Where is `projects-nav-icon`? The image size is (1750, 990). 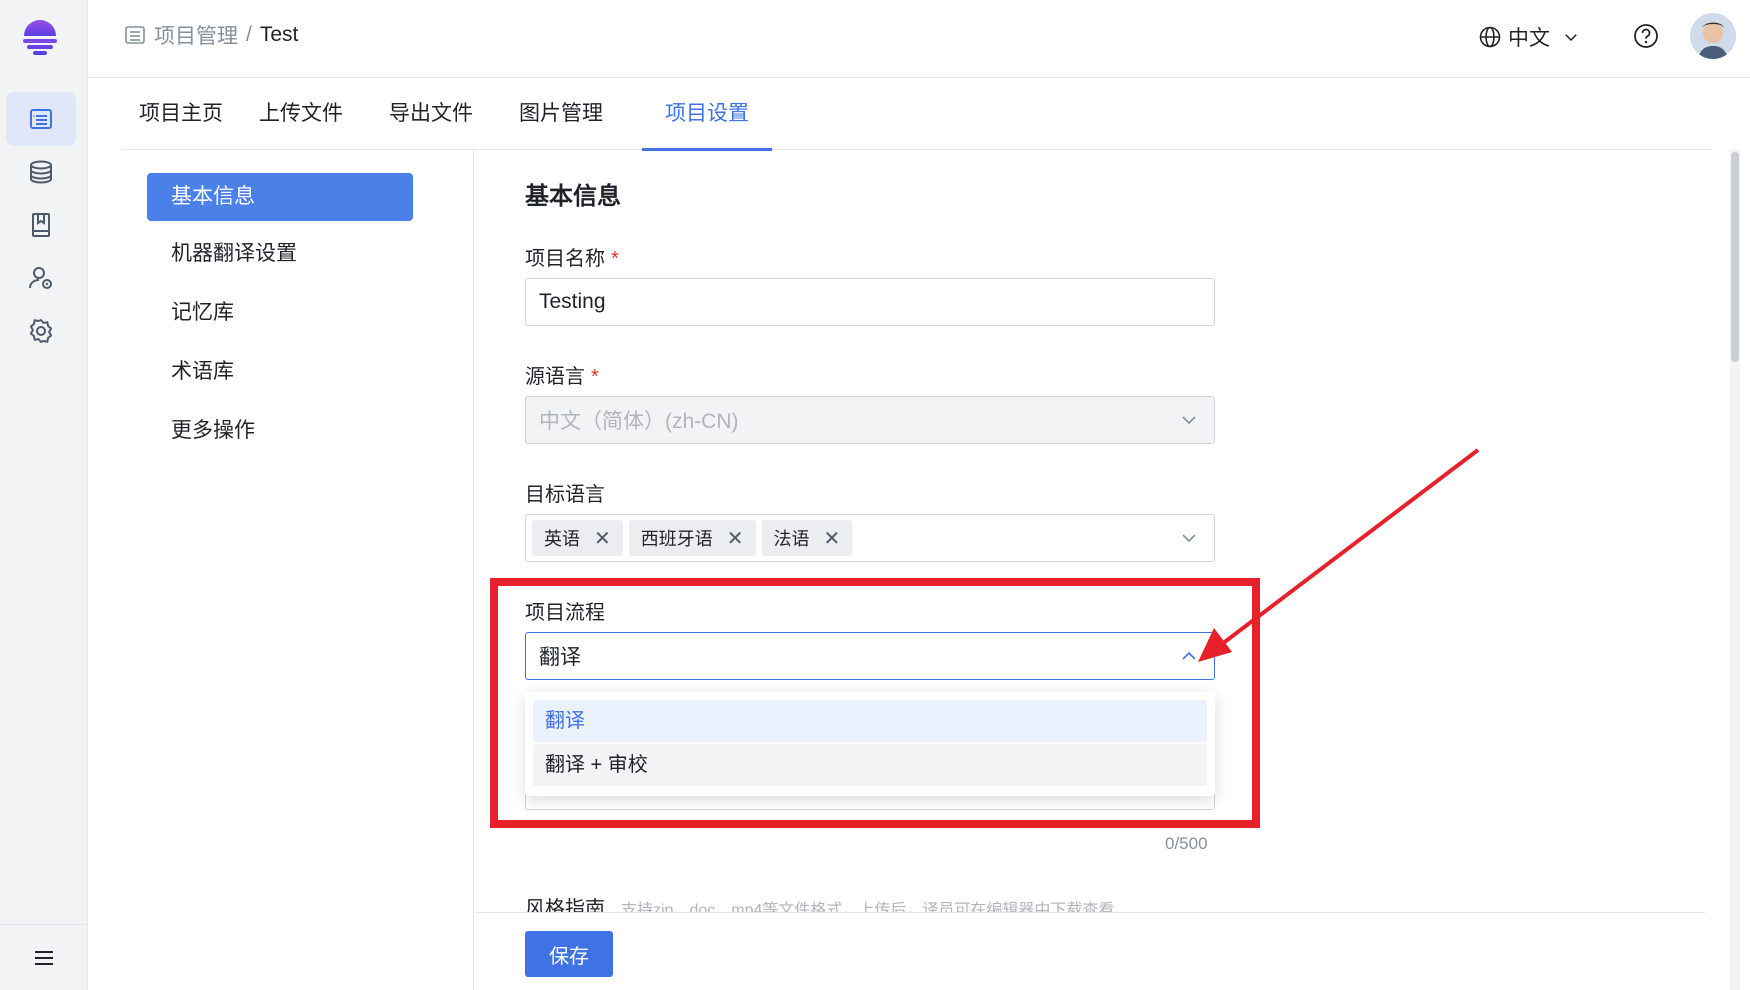 projects-nav-icon is located at coordinates (41, 119).